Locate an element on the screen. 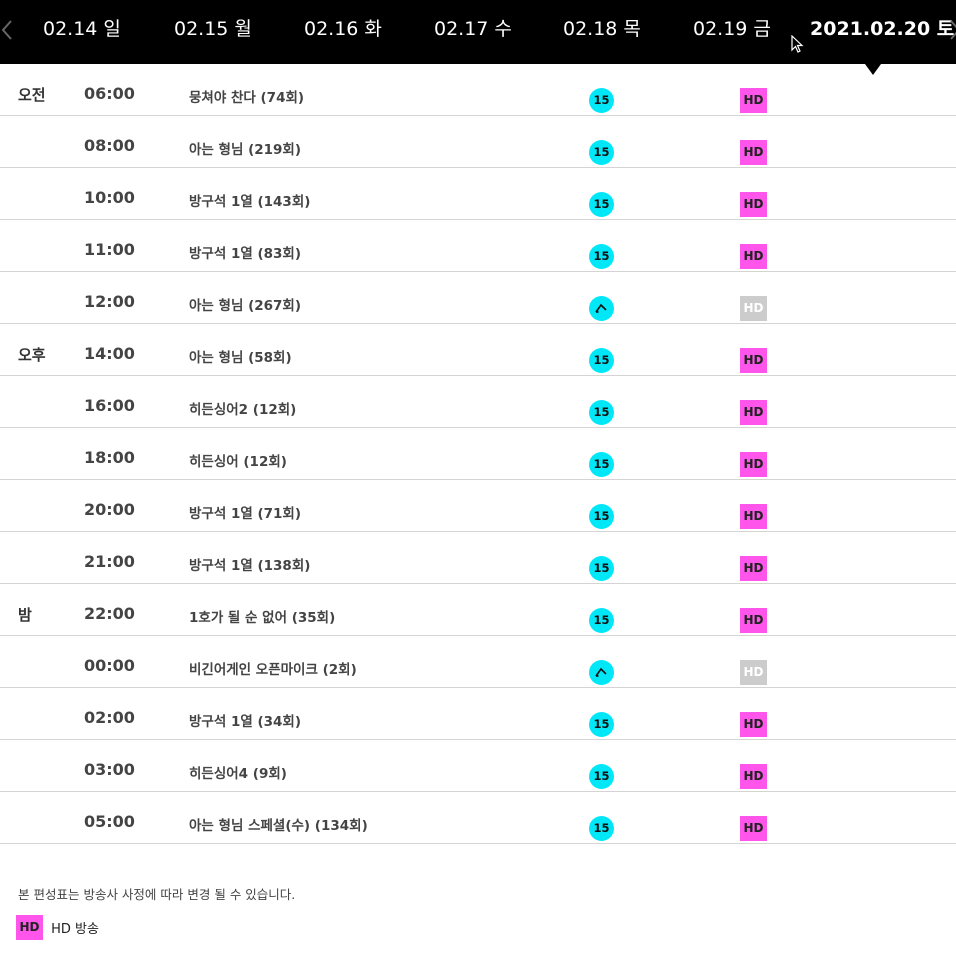 This screenshot has width=956, height=953. program-title: 방구석 1열 (71회) is located at coordinates (245, 512).